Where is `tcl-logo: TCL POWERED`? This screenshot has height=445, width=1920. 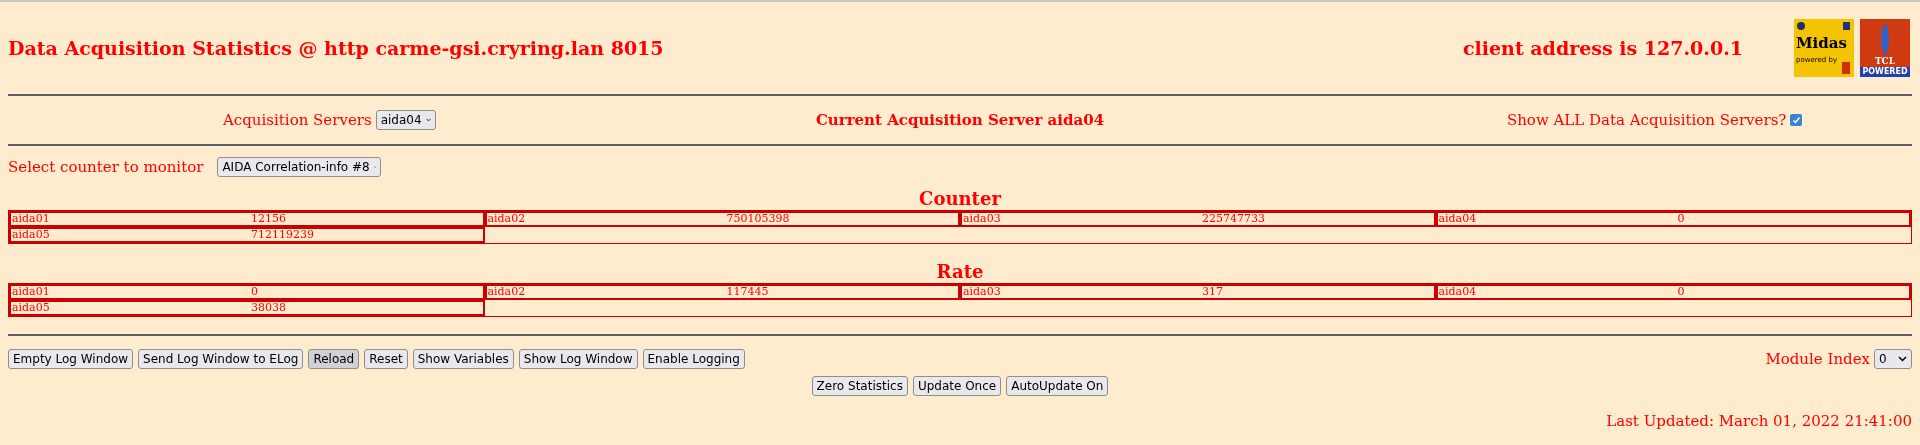 tcl-logo: TCL POWERED is located at coordinates (1885, 48).